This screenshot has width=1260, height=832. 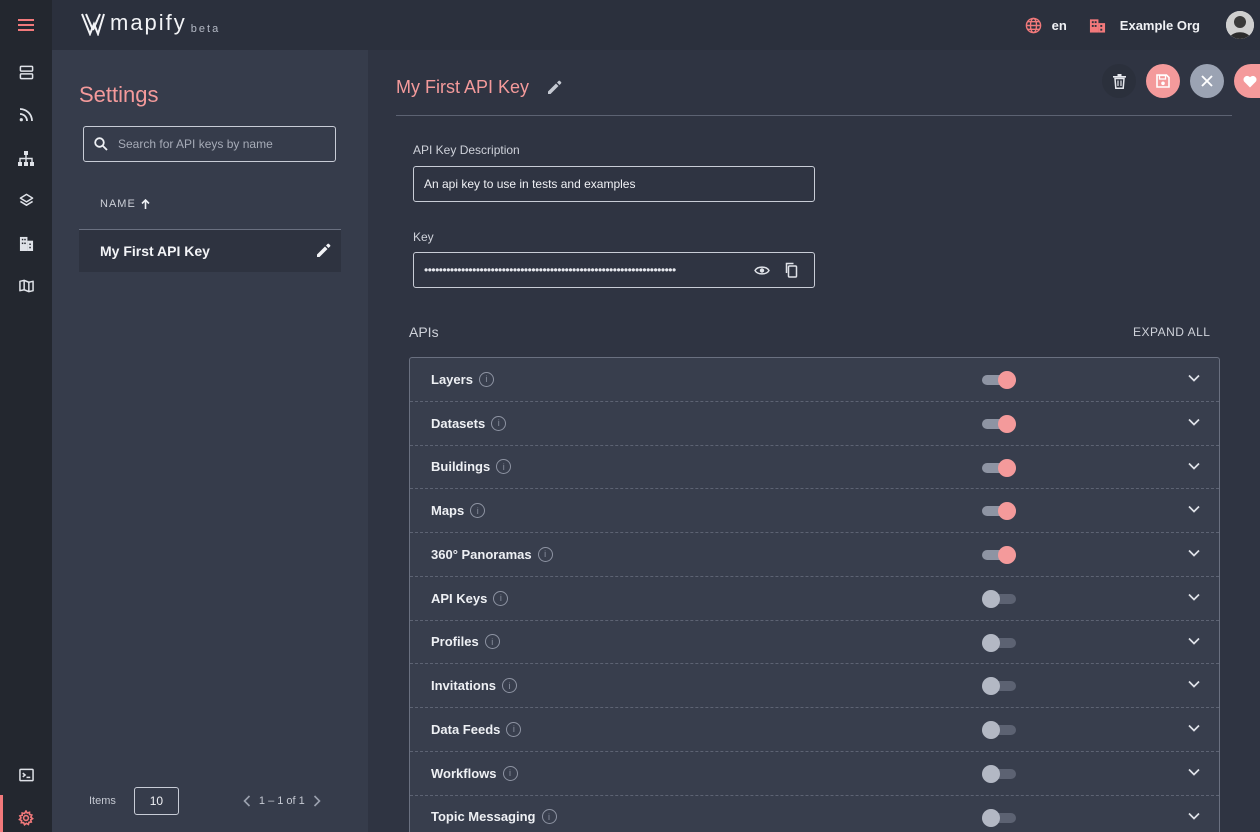 What do you see at coordinates (26, 817) in the screenshot?
I see `nav-settings` at bounding box center [26, 817].